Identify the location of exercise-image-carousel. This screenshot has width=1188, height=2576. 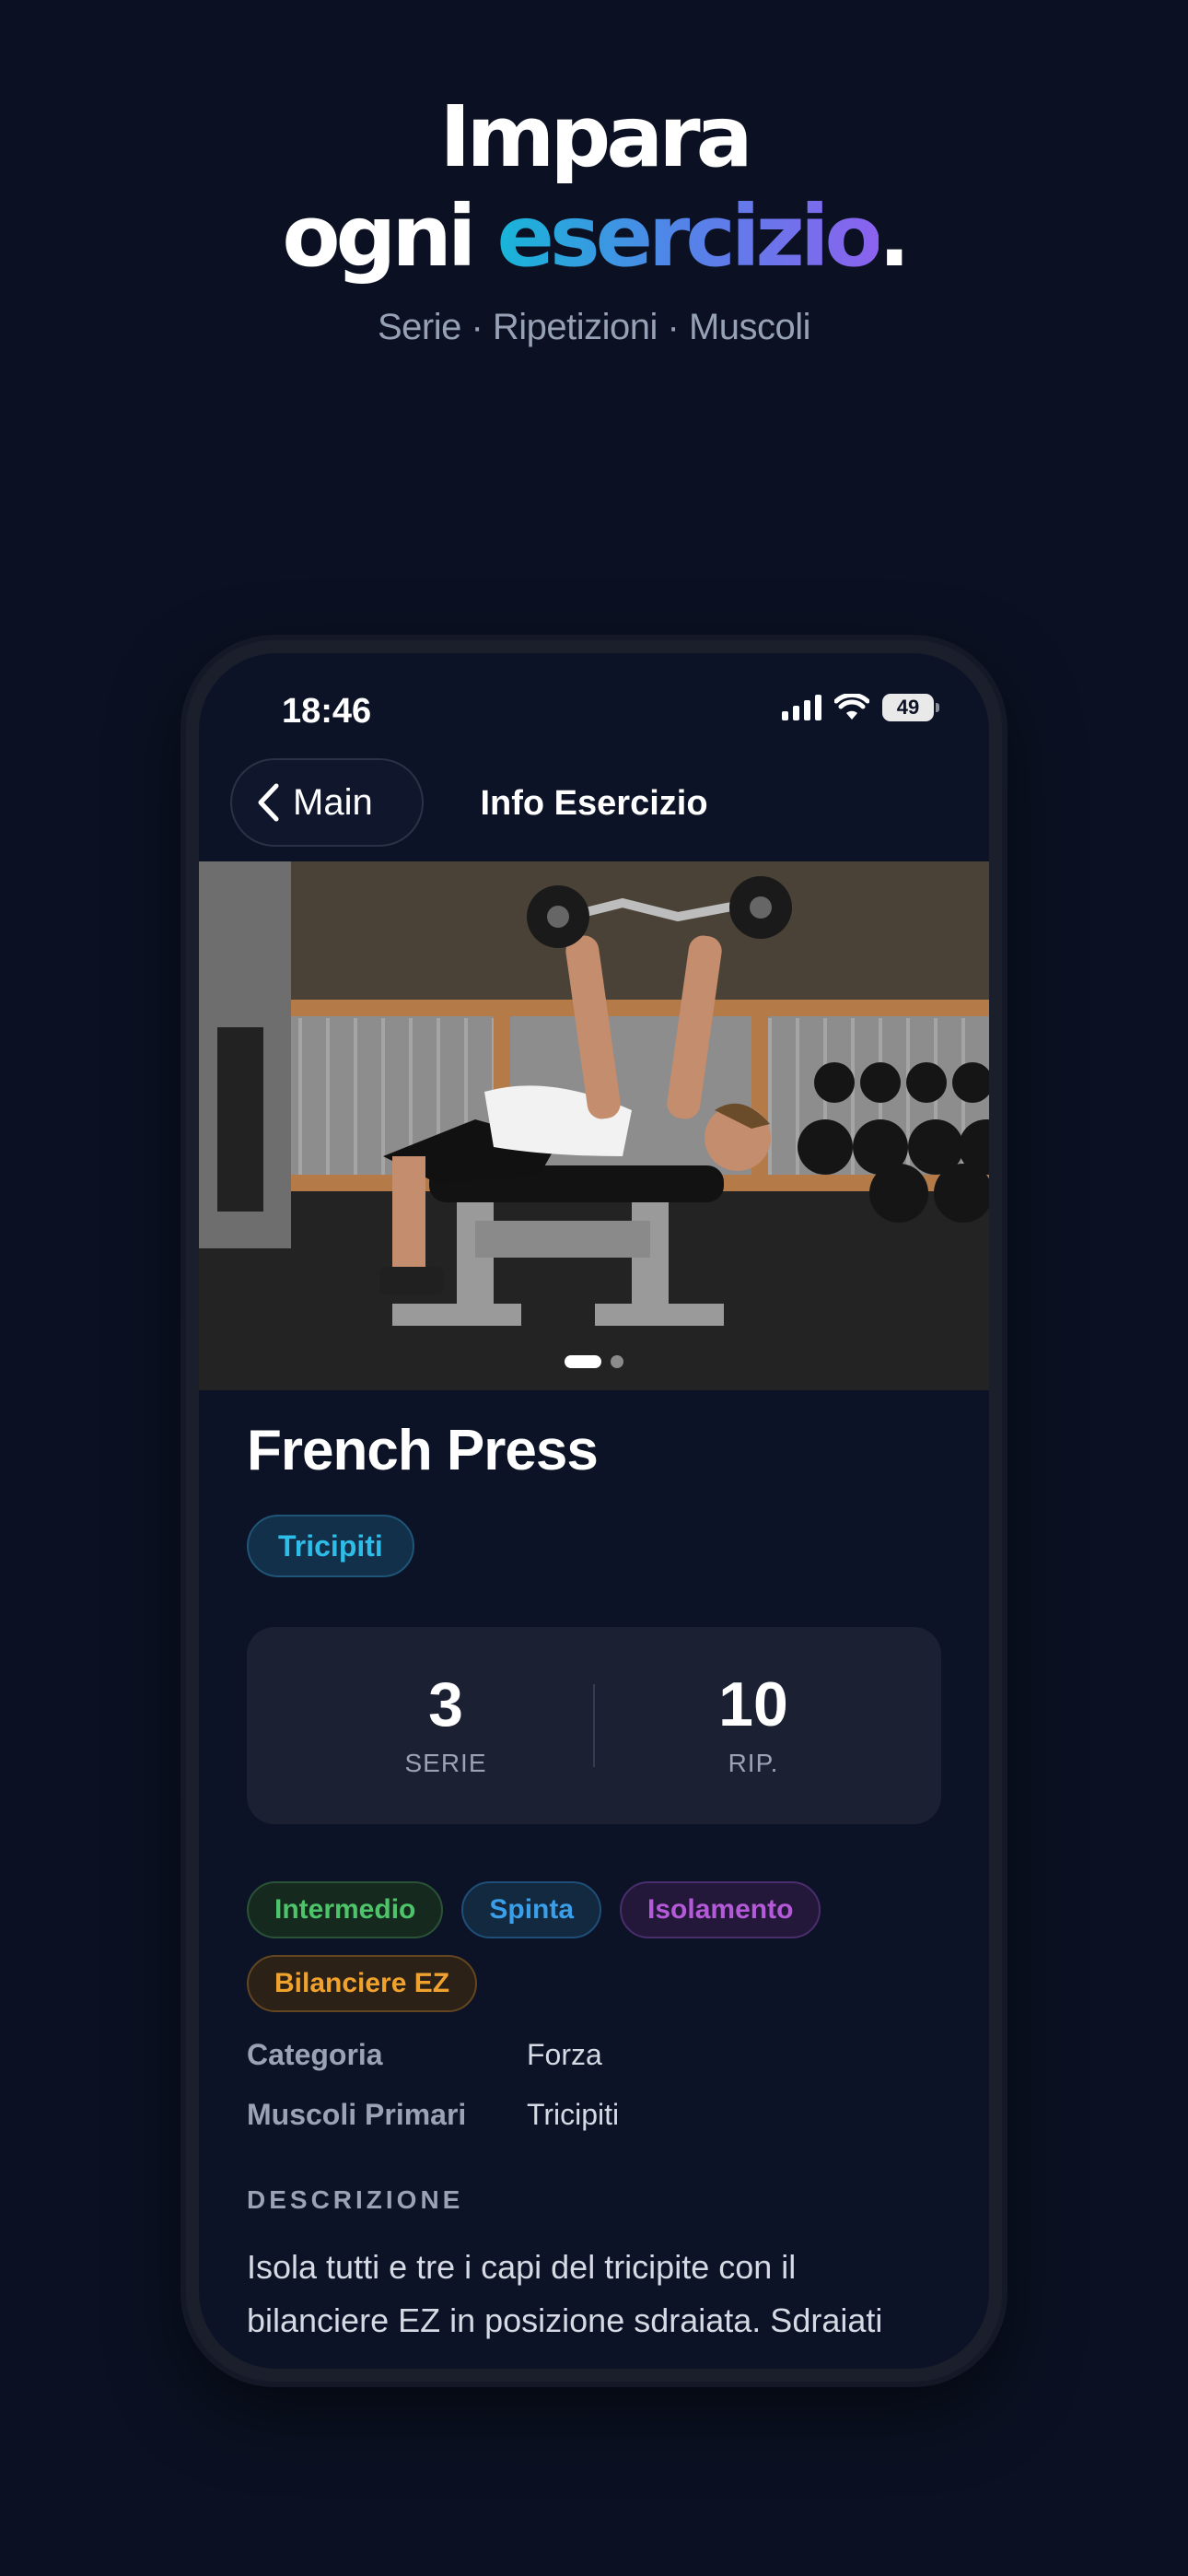
(594, 1125).